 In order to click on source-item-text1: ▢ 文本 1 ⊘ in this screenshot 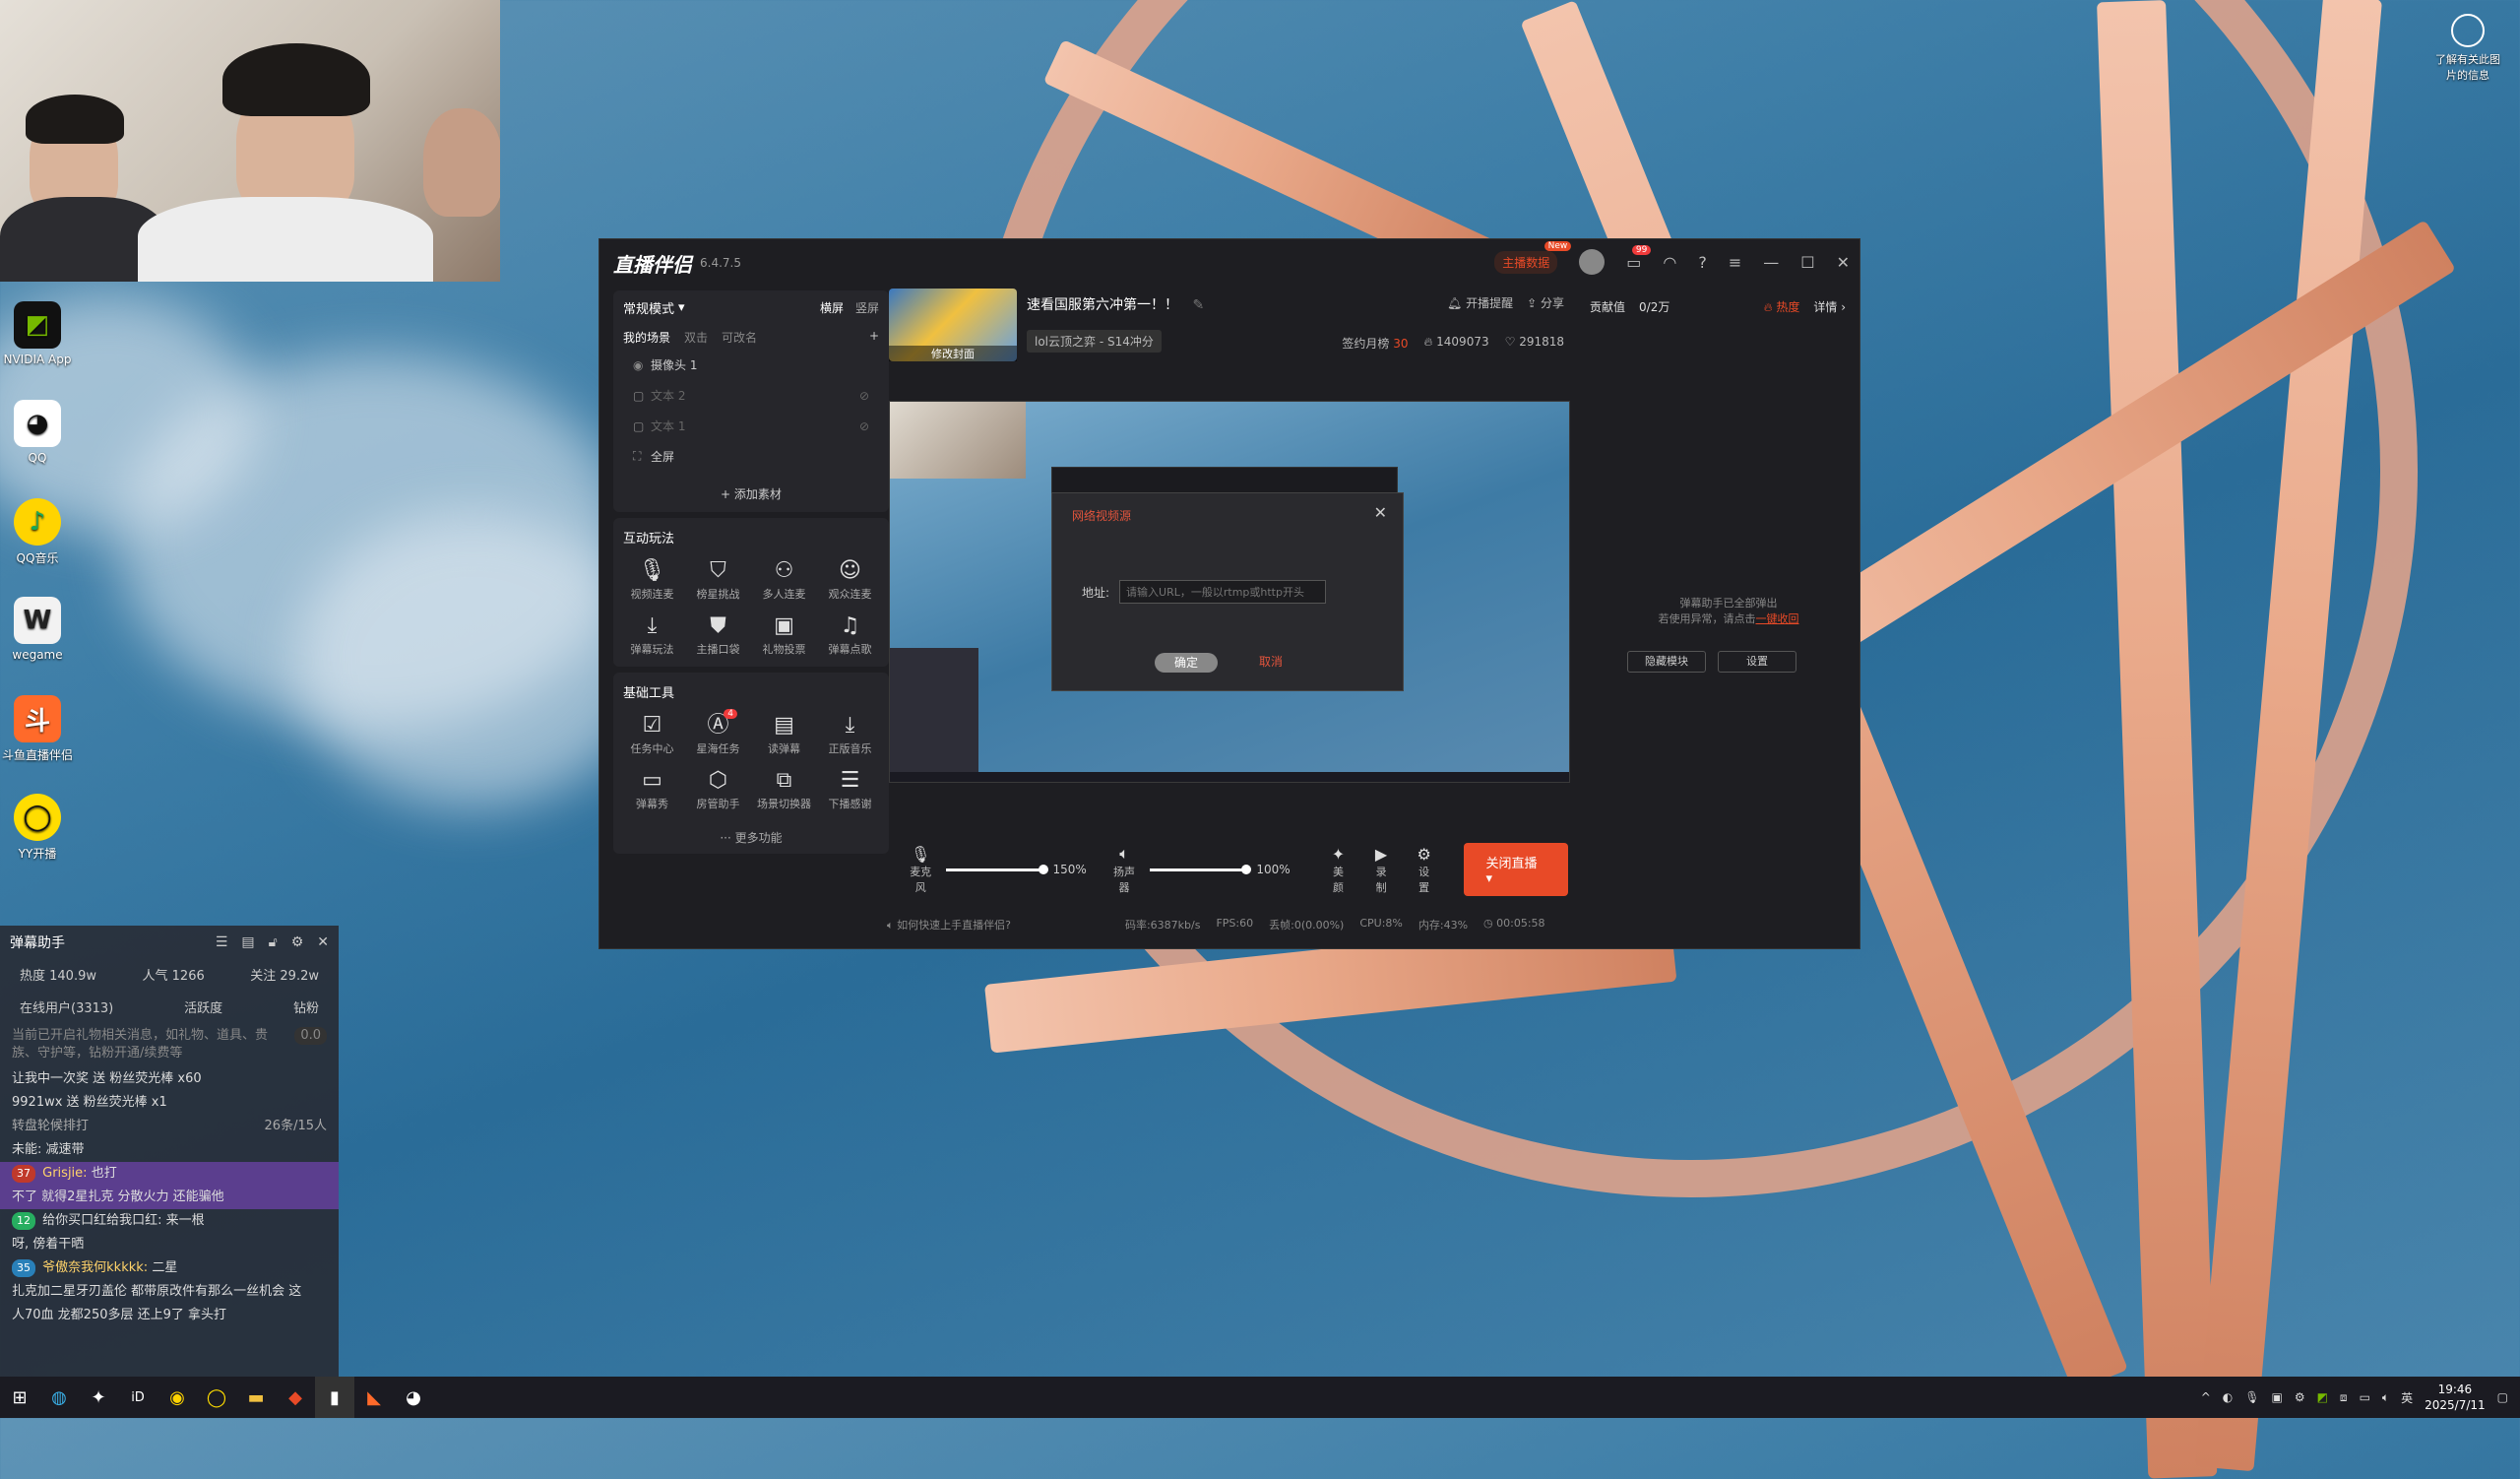, I will do `click(751, 426)`.